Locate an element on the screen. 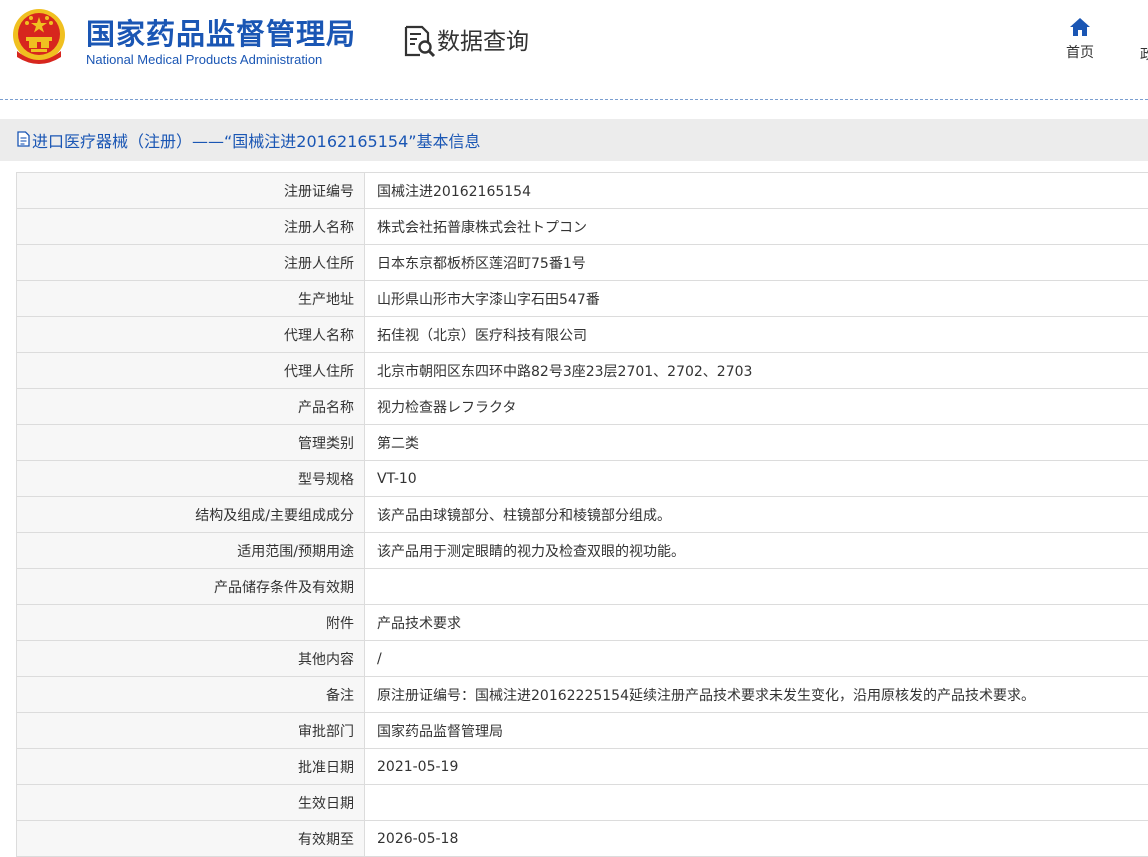 This screenshot has height=857, width=1148. table-row: 产品储存条件及有效期 is located at coordinates (582, 587).